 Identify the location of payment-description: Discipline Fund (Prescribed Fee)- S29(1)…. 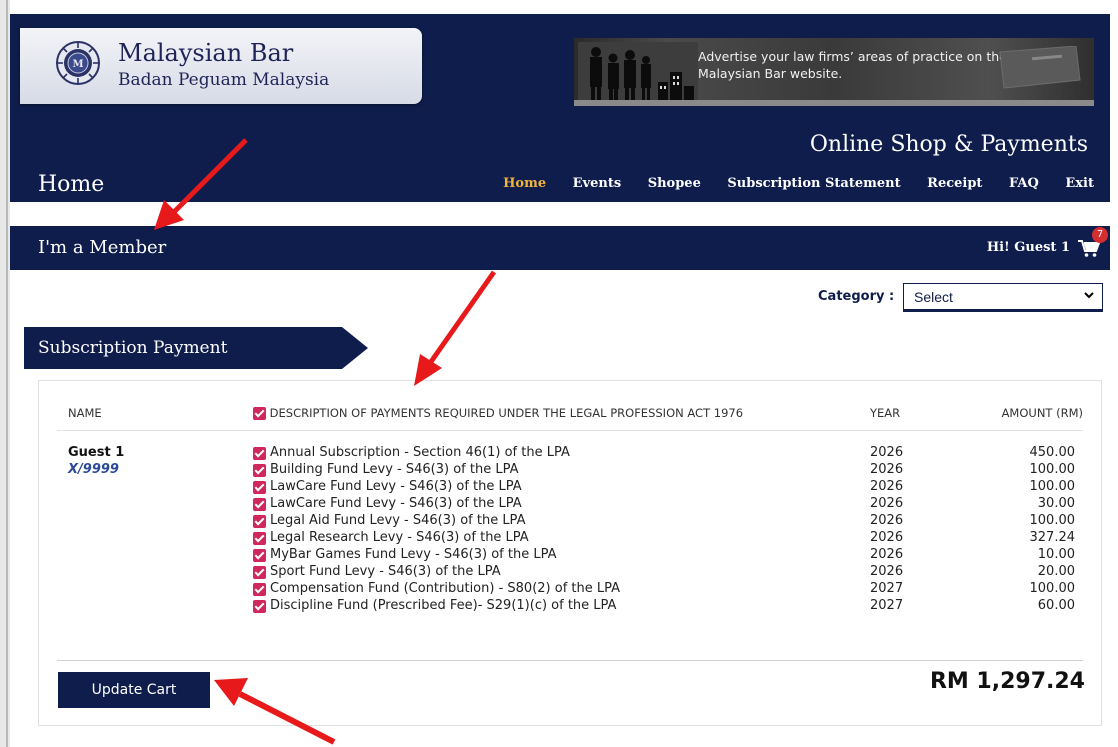
(443, 605).